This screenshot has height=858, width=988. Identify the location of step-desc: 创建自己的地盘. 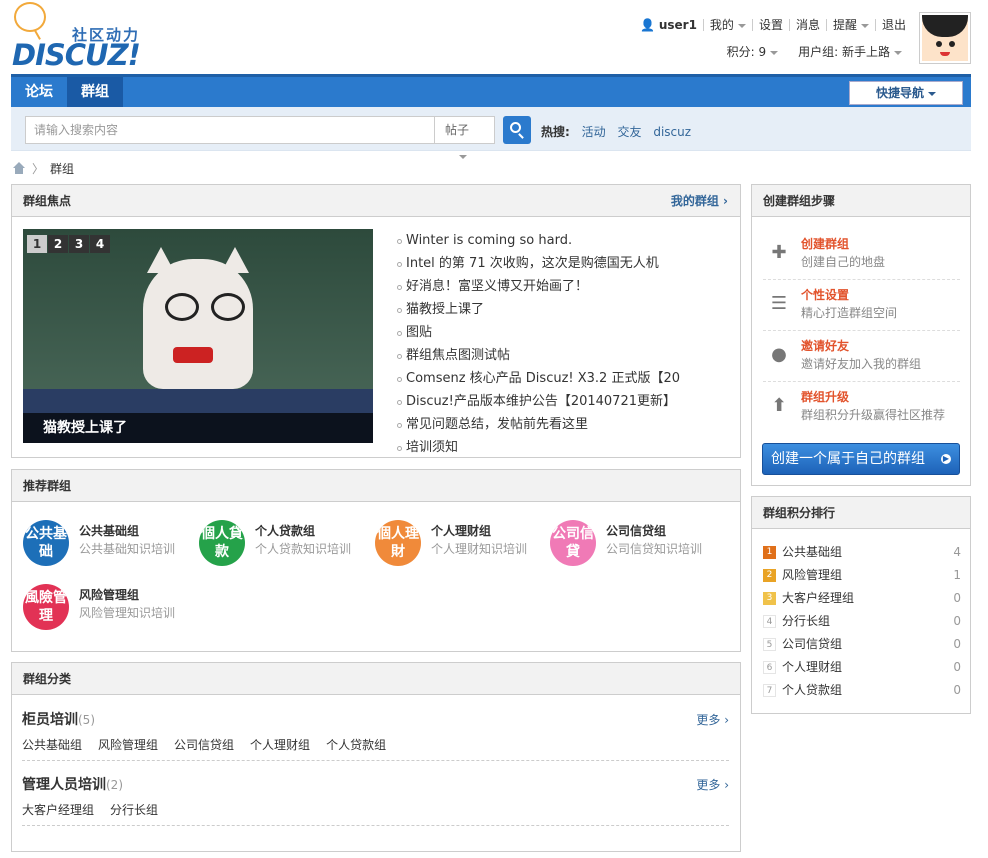
(843, 262).